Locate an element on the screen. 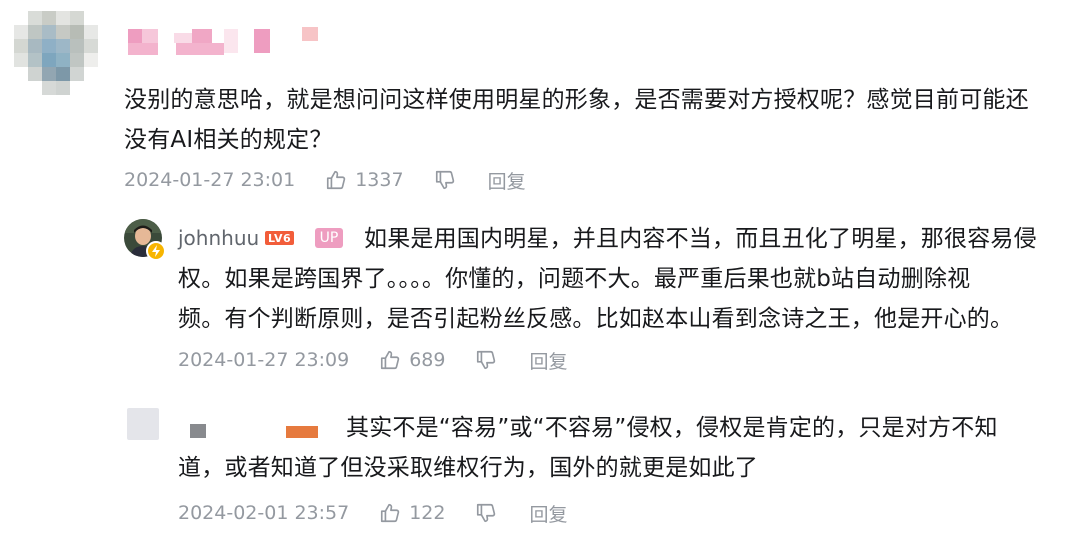 Image resolution: width=1080 pixels, height=543 pixels. timestamp: 2024-02-01 23:57 is located at coordinates (264, 513).